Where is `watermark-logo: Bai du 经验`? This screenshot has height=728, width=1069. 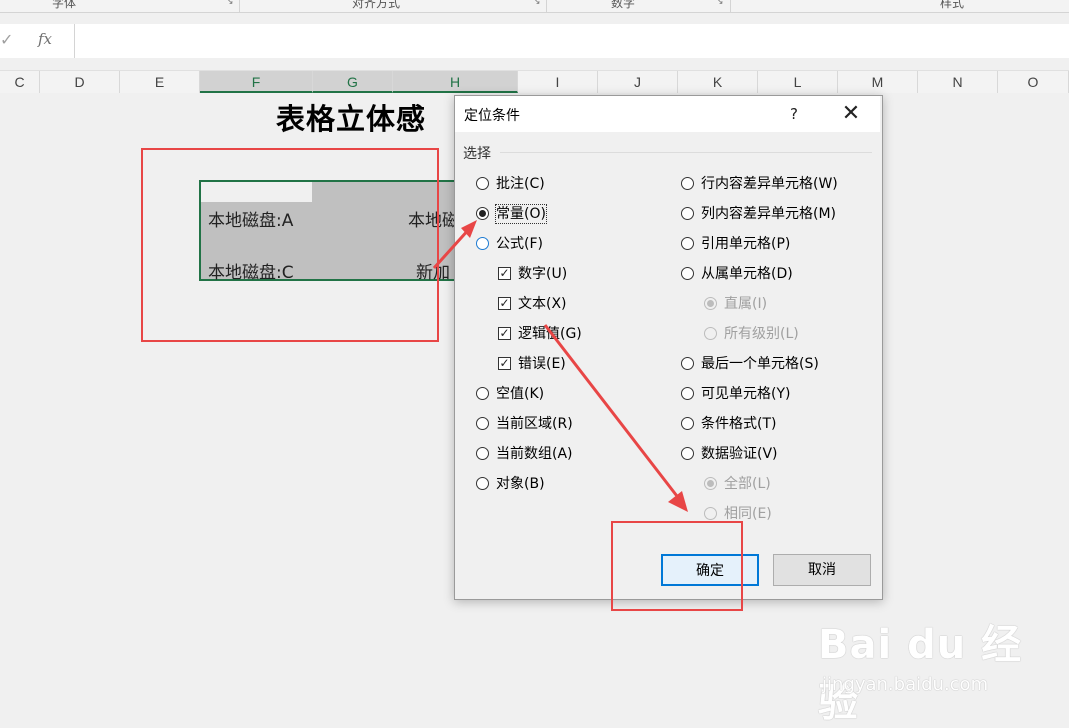 watermark-logo: Bai du 经验 is located at coordinates (920, 674).